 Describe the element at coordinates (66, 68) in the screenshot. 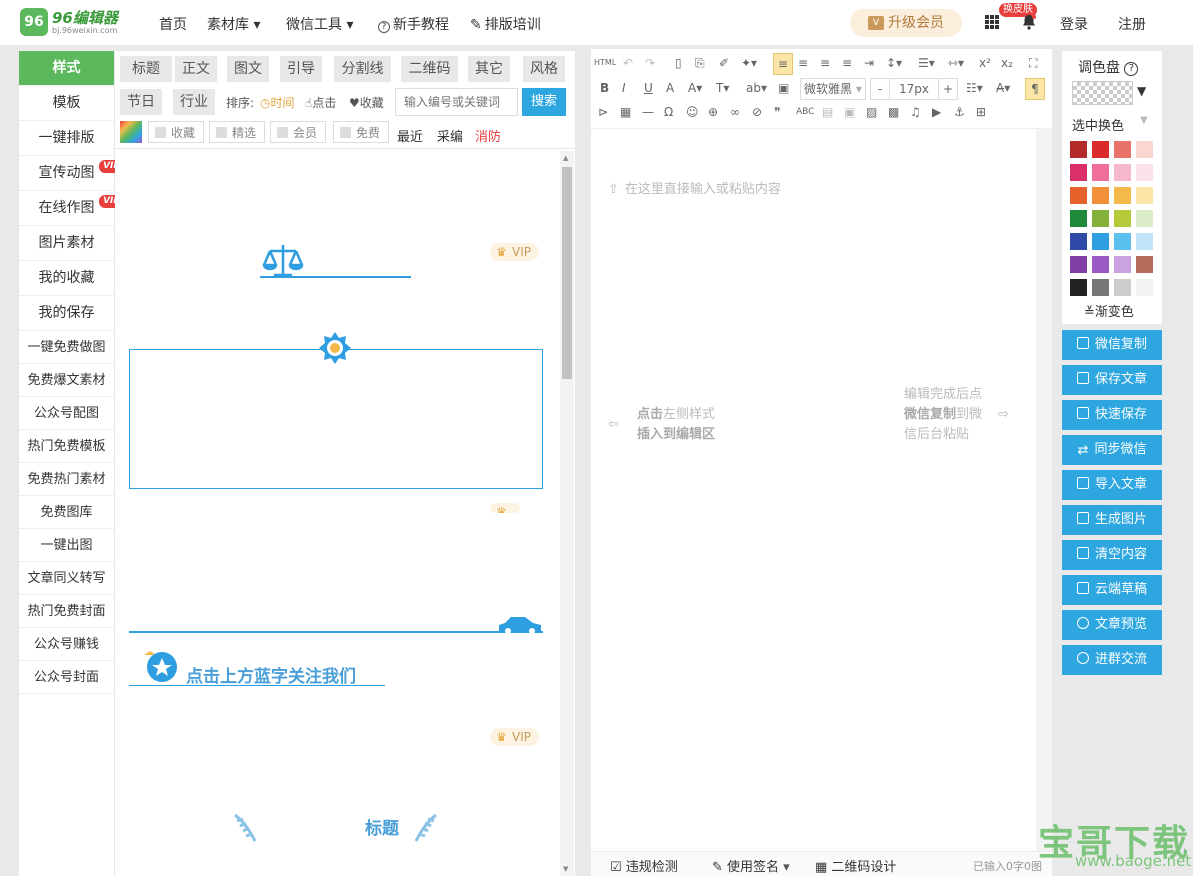

I see `sidebar-item-styles: 样式` at that location.